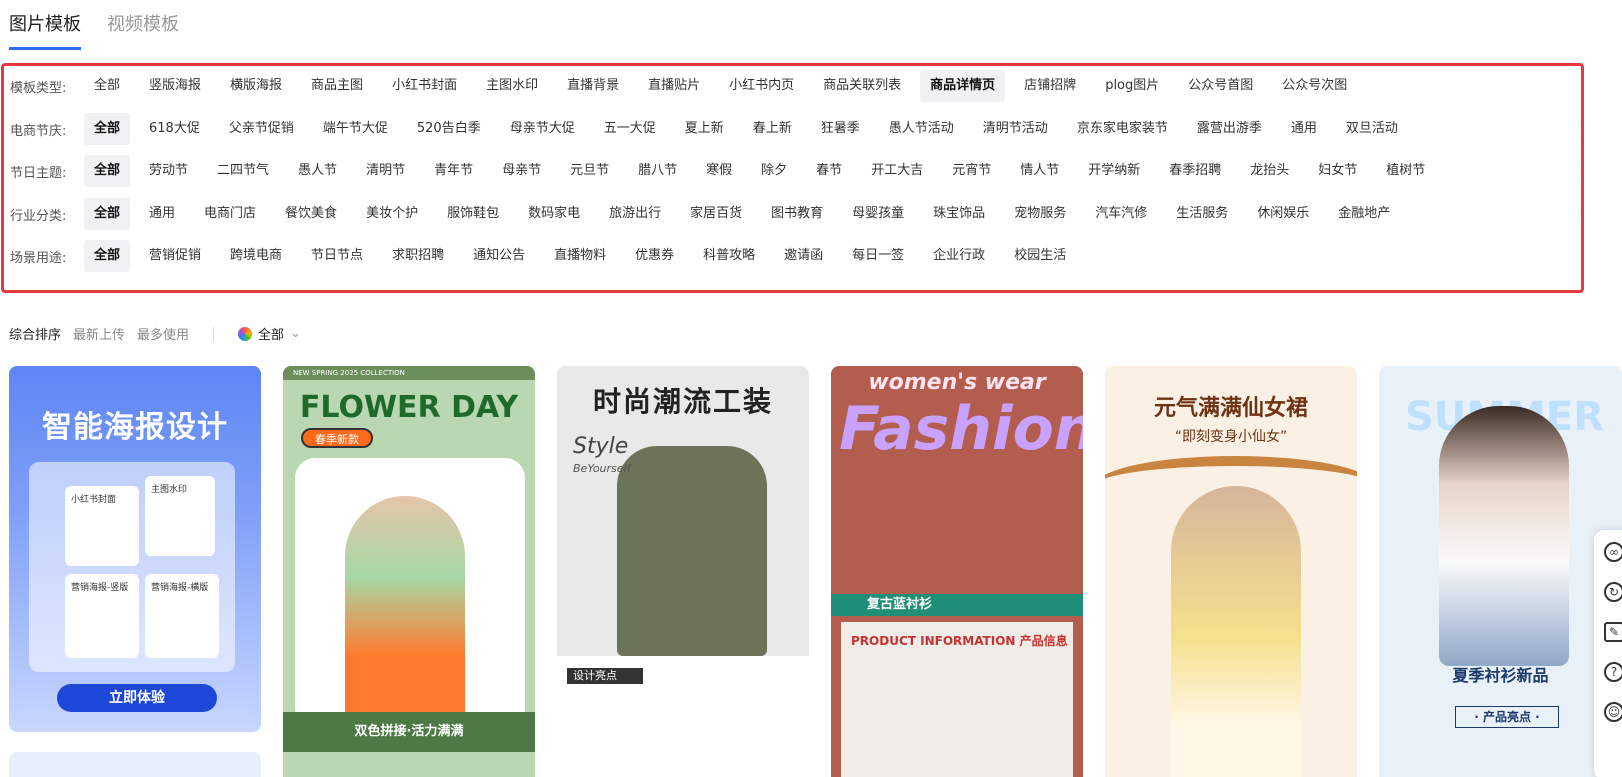  Describe the element at coordinates (521, 171) in the screenshot. I see `filter-chip: 母亲节` at that location.